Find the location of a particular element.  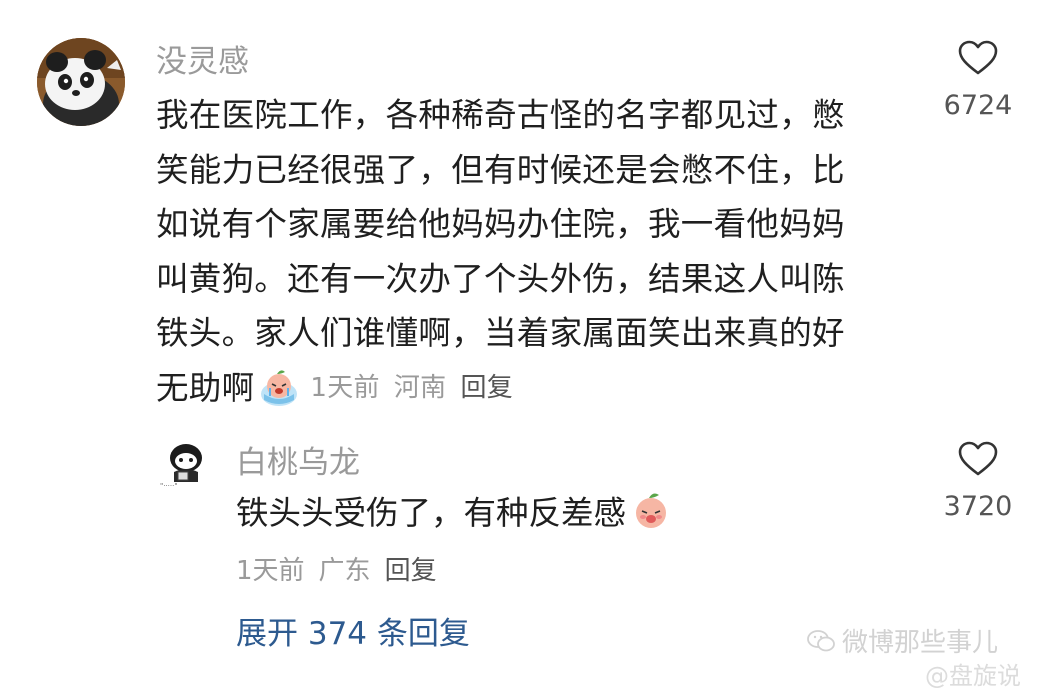

like-button: 3720 is located at coordinates (978, 481).